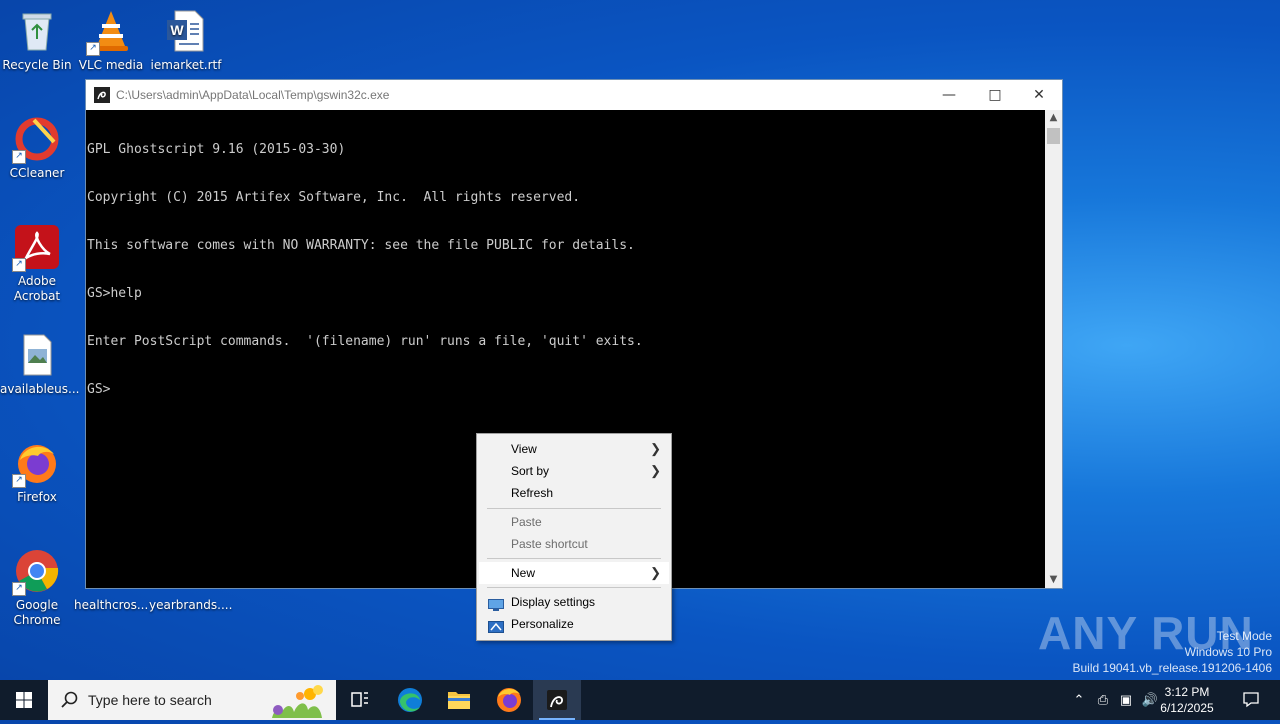 The width and height of the screenshot is (1280, 724). What do you see at coordinates (36, 464) in the screenshot?
I see `firefox-icon: ↗` at bounding box center [36, 464].